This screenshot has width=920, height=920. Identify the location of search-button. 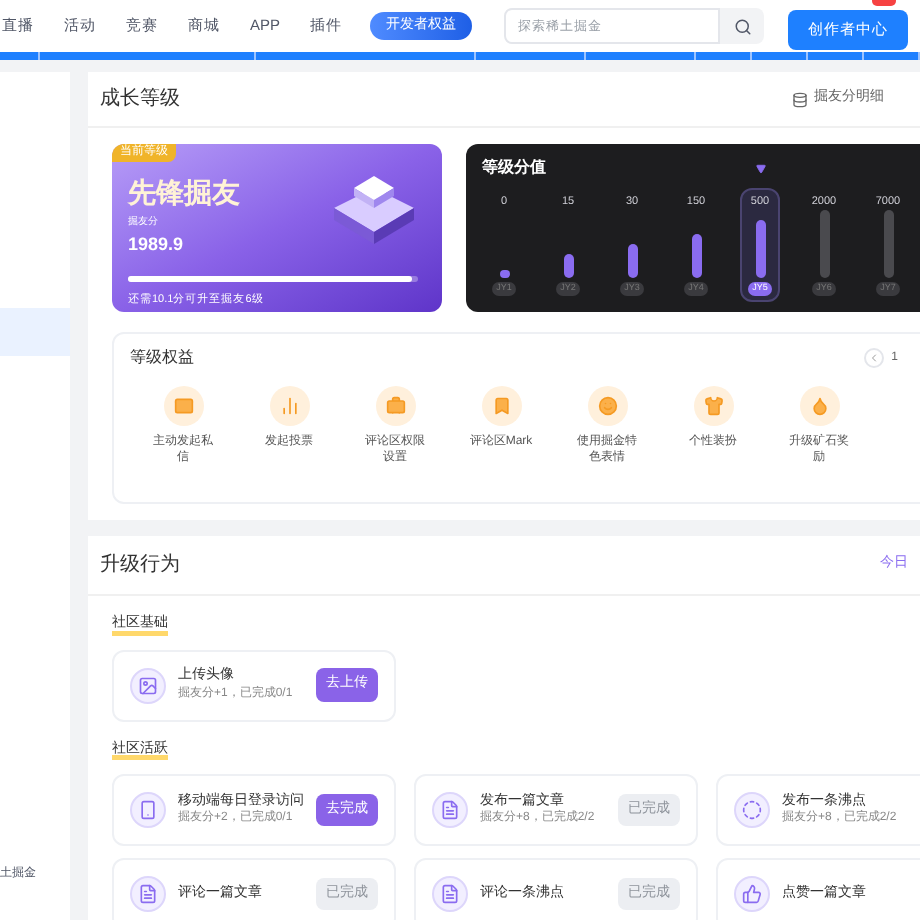
(742, 26).